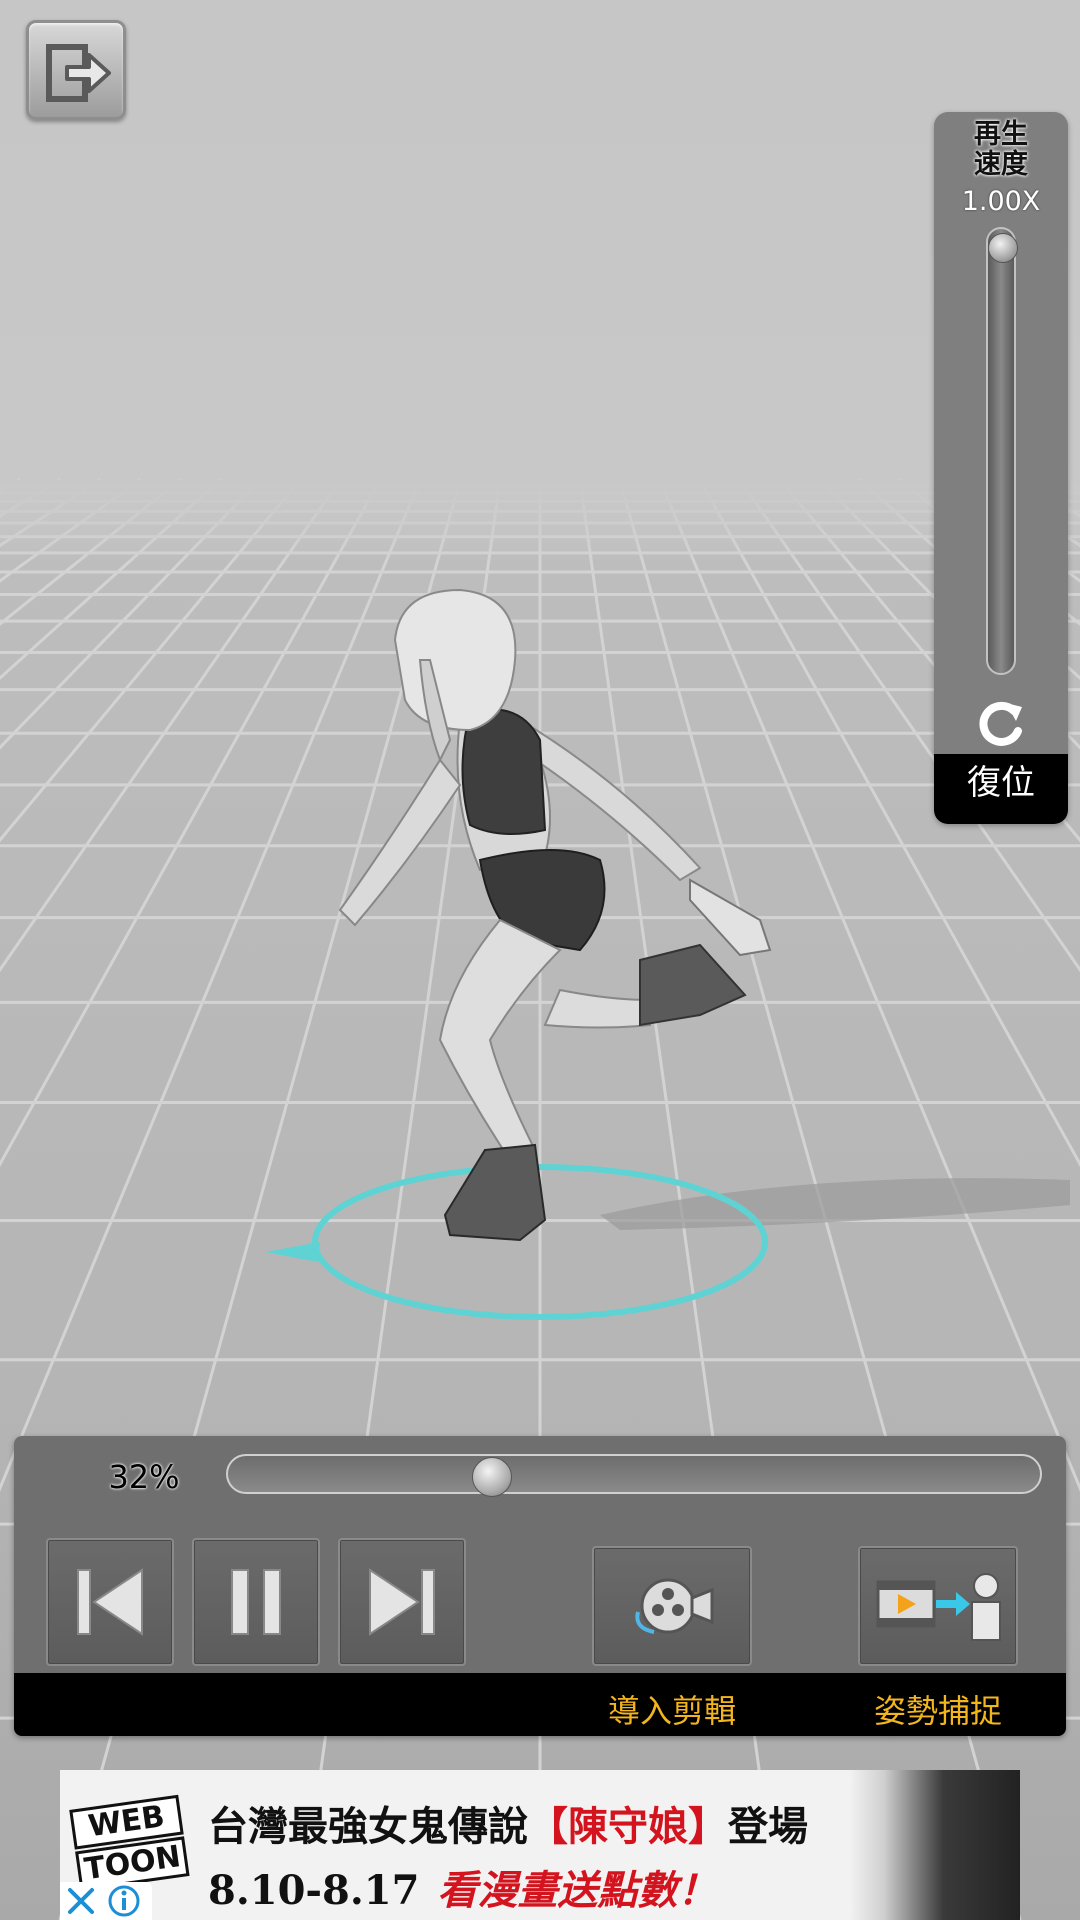 Image resolution: width=1080 pixels, height=1920 pixels. Describe the element at coordinates (937, 1711) in the screenshot. I see `pose-capture-label: 姿勢捕捉` at that location.